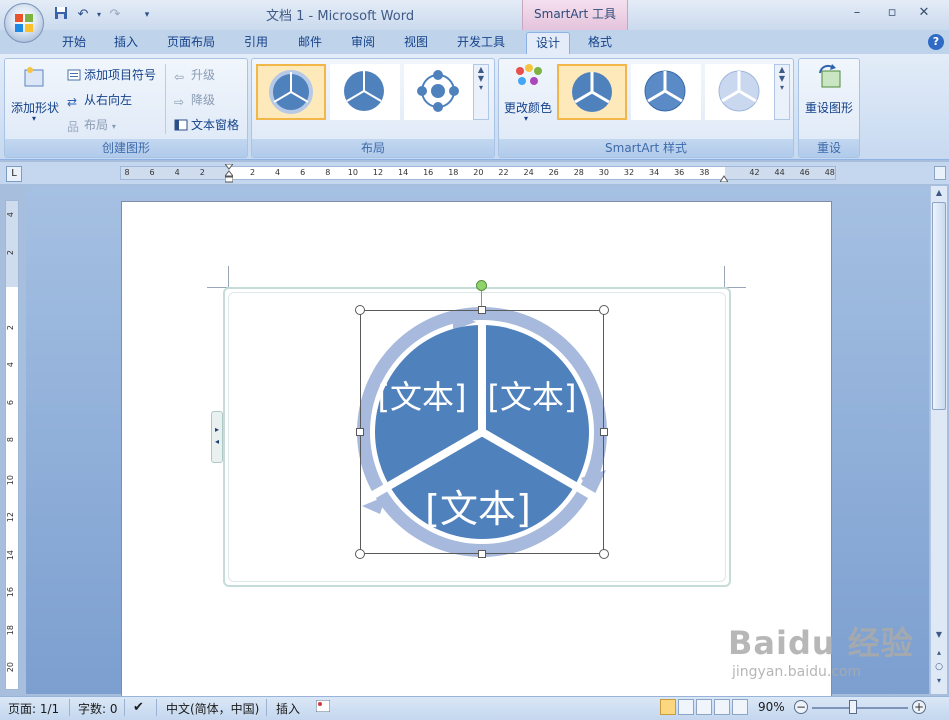 This screenshot has height=720, width=949. Describe the element at coordinates (526, 118) in the screenshot. I see `change-colors-dropdown-icon: ▾` at that location.